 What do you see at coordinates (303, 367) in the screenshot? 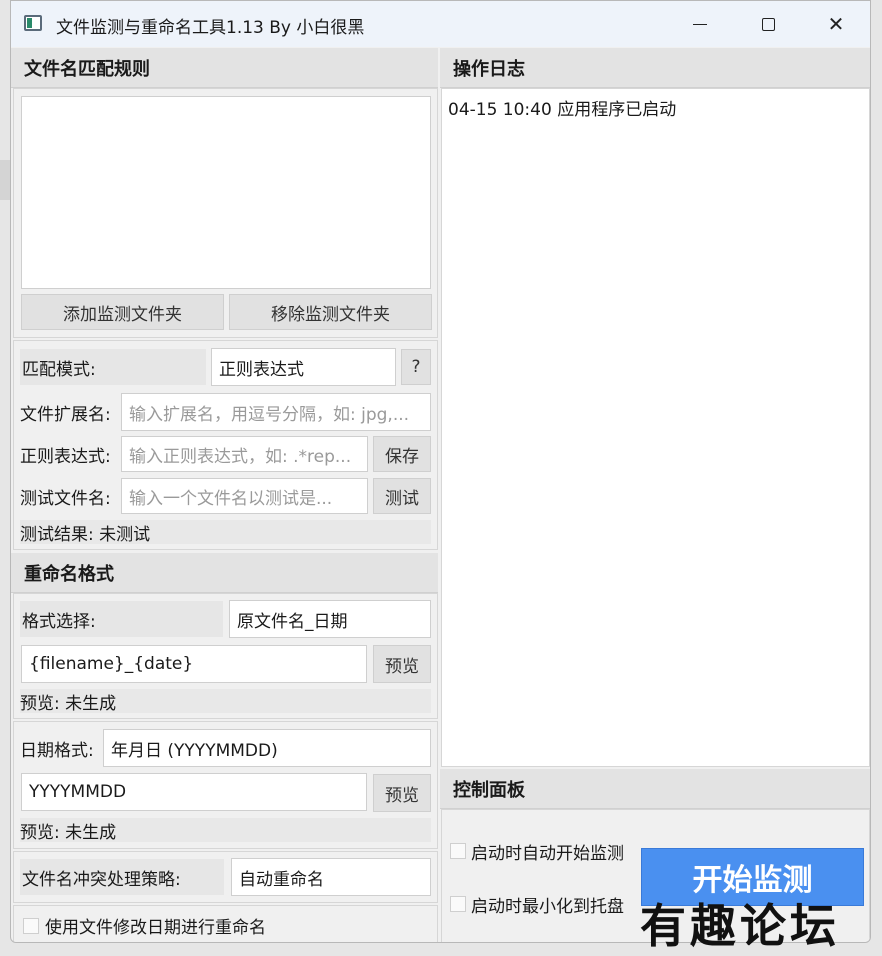
I see `match-mode-select: 正则表达式` at bounding box center [303, 367].